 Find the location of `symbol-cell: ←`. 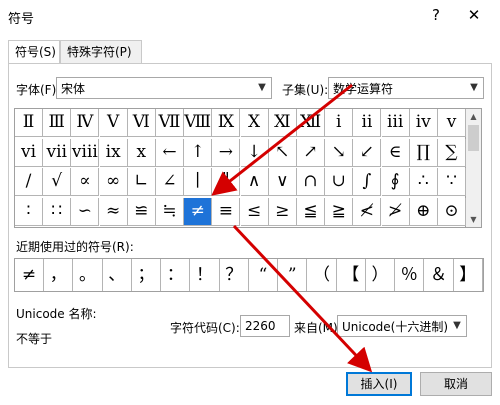

symbol-cell: ← is located at coordinates (170, 152).